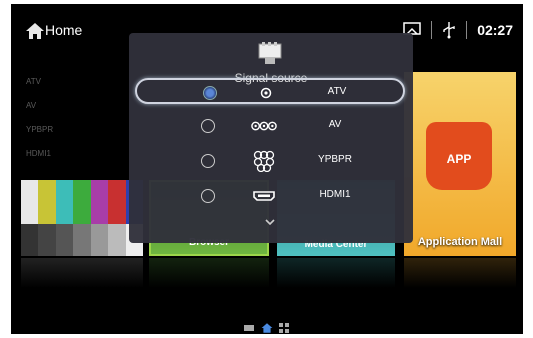 The image size is (533, 338). Describe the element at coordinates (337, 91) in the screenshot. I see `source-label: ATV` at that location.